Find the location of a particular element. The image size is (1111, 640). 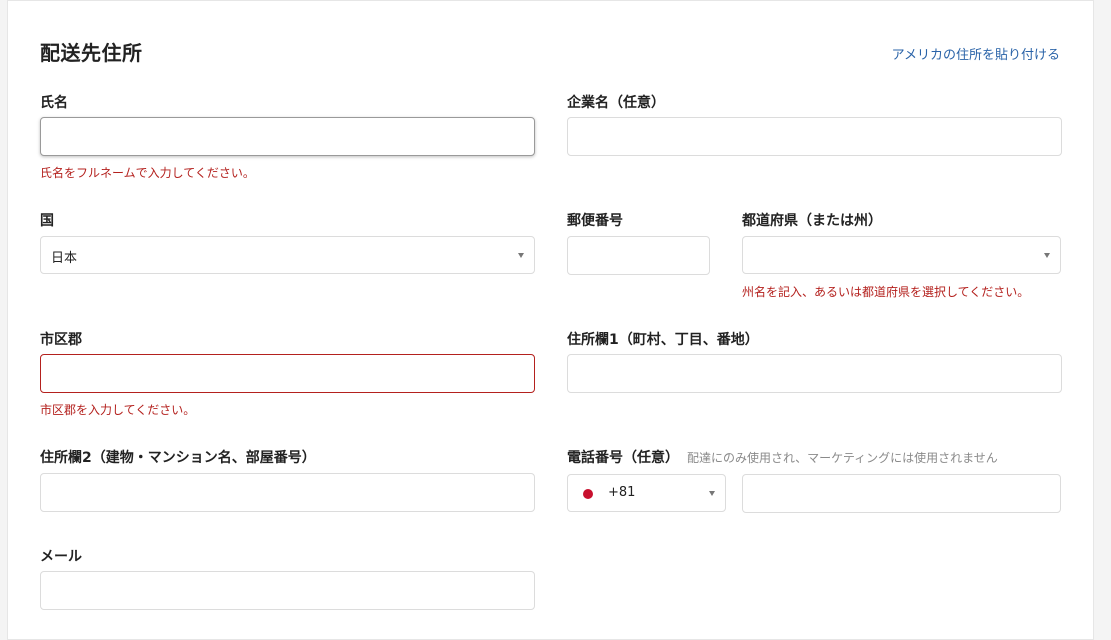

full-name-field is located at coordinates (287, 136).